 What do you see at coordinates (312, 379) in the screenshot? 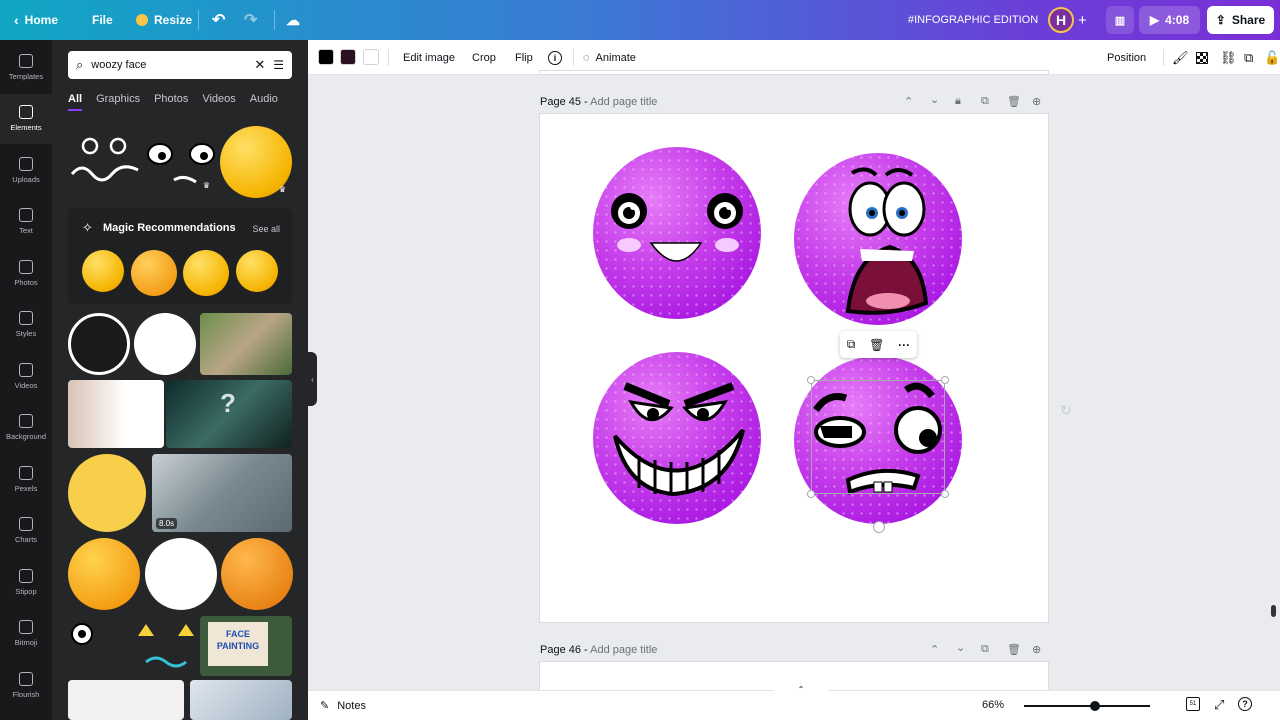
I see `collapse-panel-button: ‹` at bounding box center [312, 379].